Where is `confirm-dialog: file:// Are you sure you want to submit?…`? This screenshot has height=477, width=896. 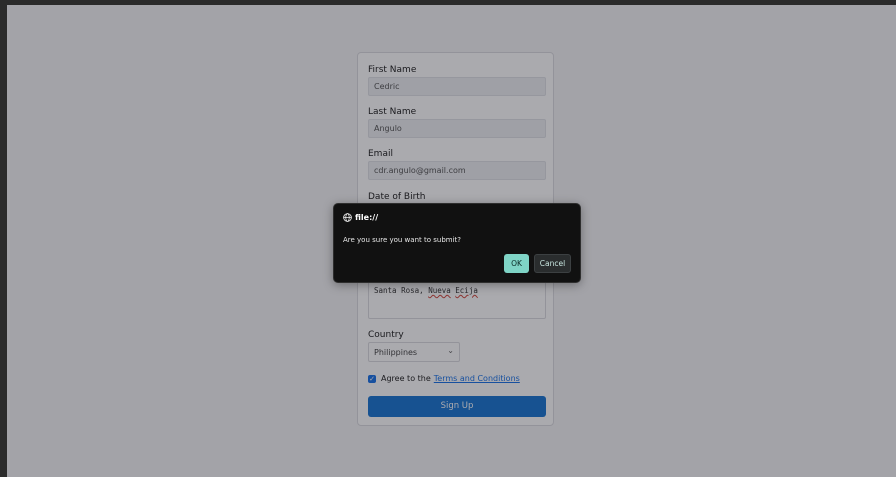
confirm-dialog: file:// Are you sure you want to submit?… is located at coordinates (457, 243).